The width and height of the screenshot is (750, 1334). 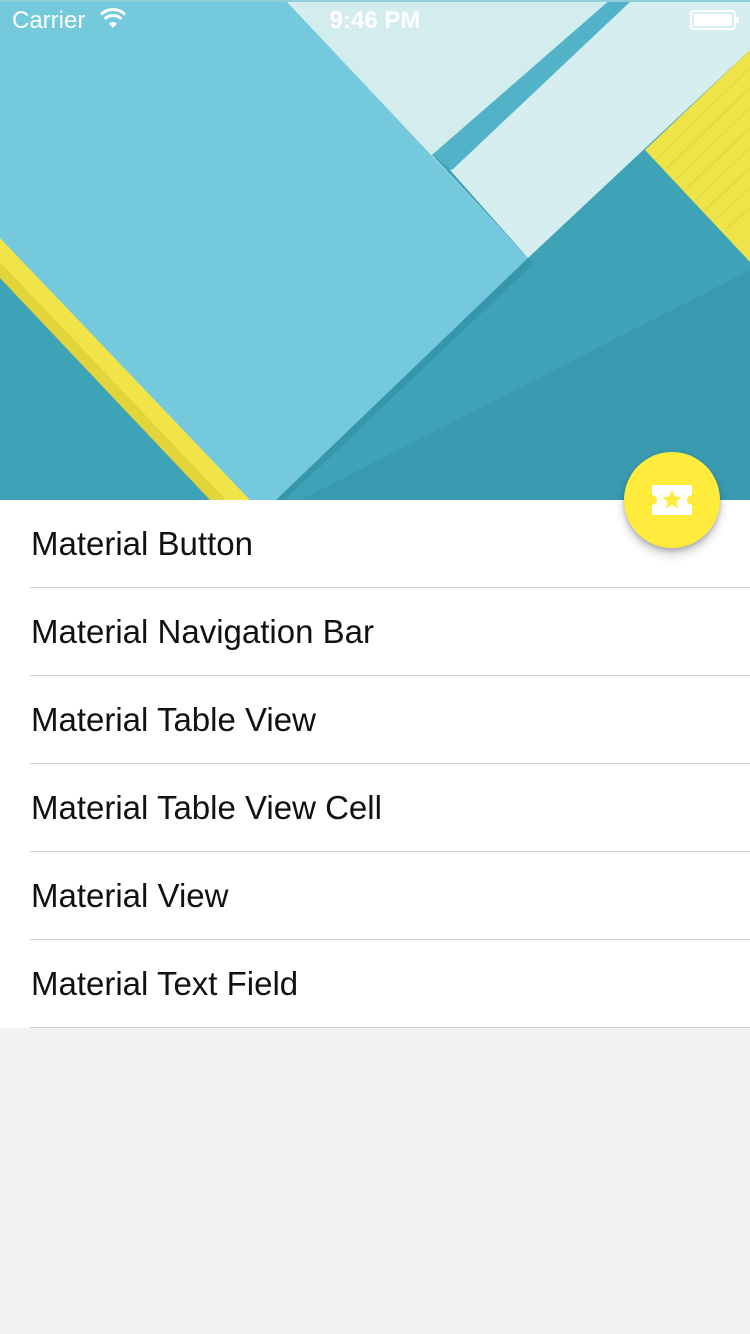 What do you see at coordinates (202, 631) in the screenshot?
I see `row-label: Material Navigation Bar` at bounding box center [202, 631].